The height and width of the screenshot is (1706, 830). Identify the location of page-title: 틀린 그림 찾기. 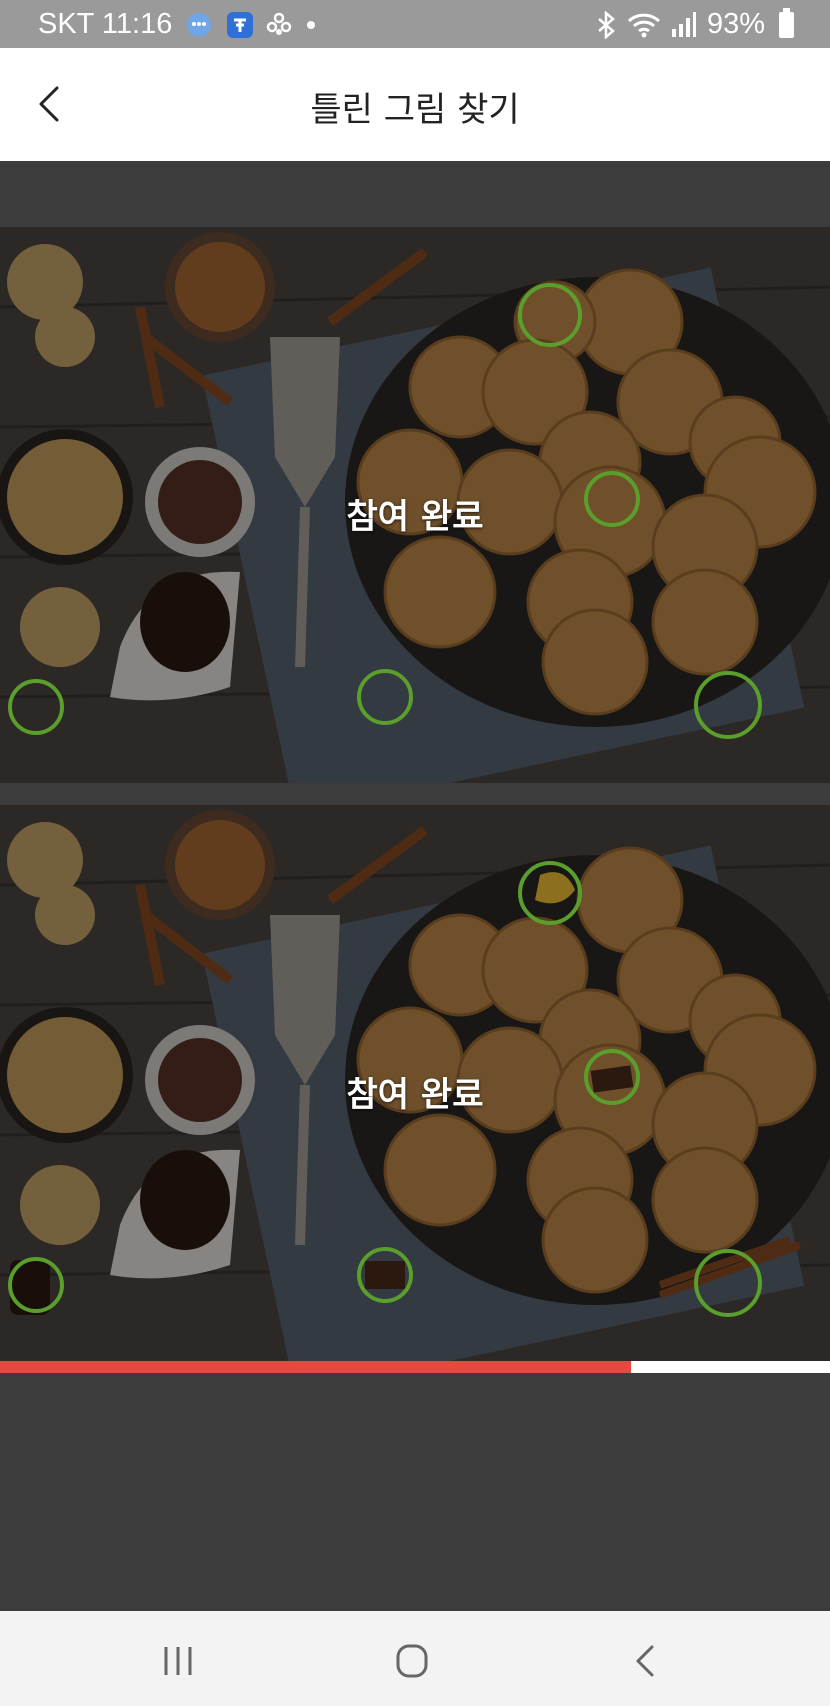
(415, 110).